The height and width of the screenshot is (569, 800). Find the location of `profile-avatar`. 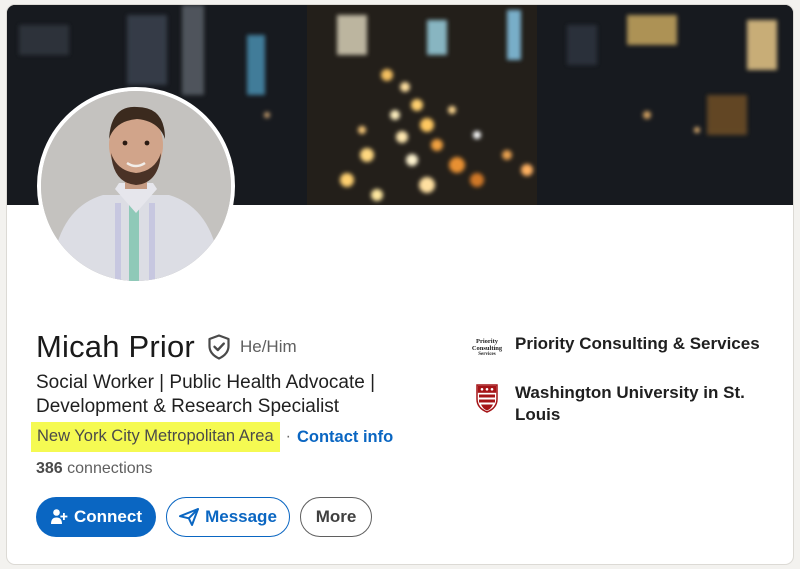

profile-avatar is located at coordinates (136, 186).